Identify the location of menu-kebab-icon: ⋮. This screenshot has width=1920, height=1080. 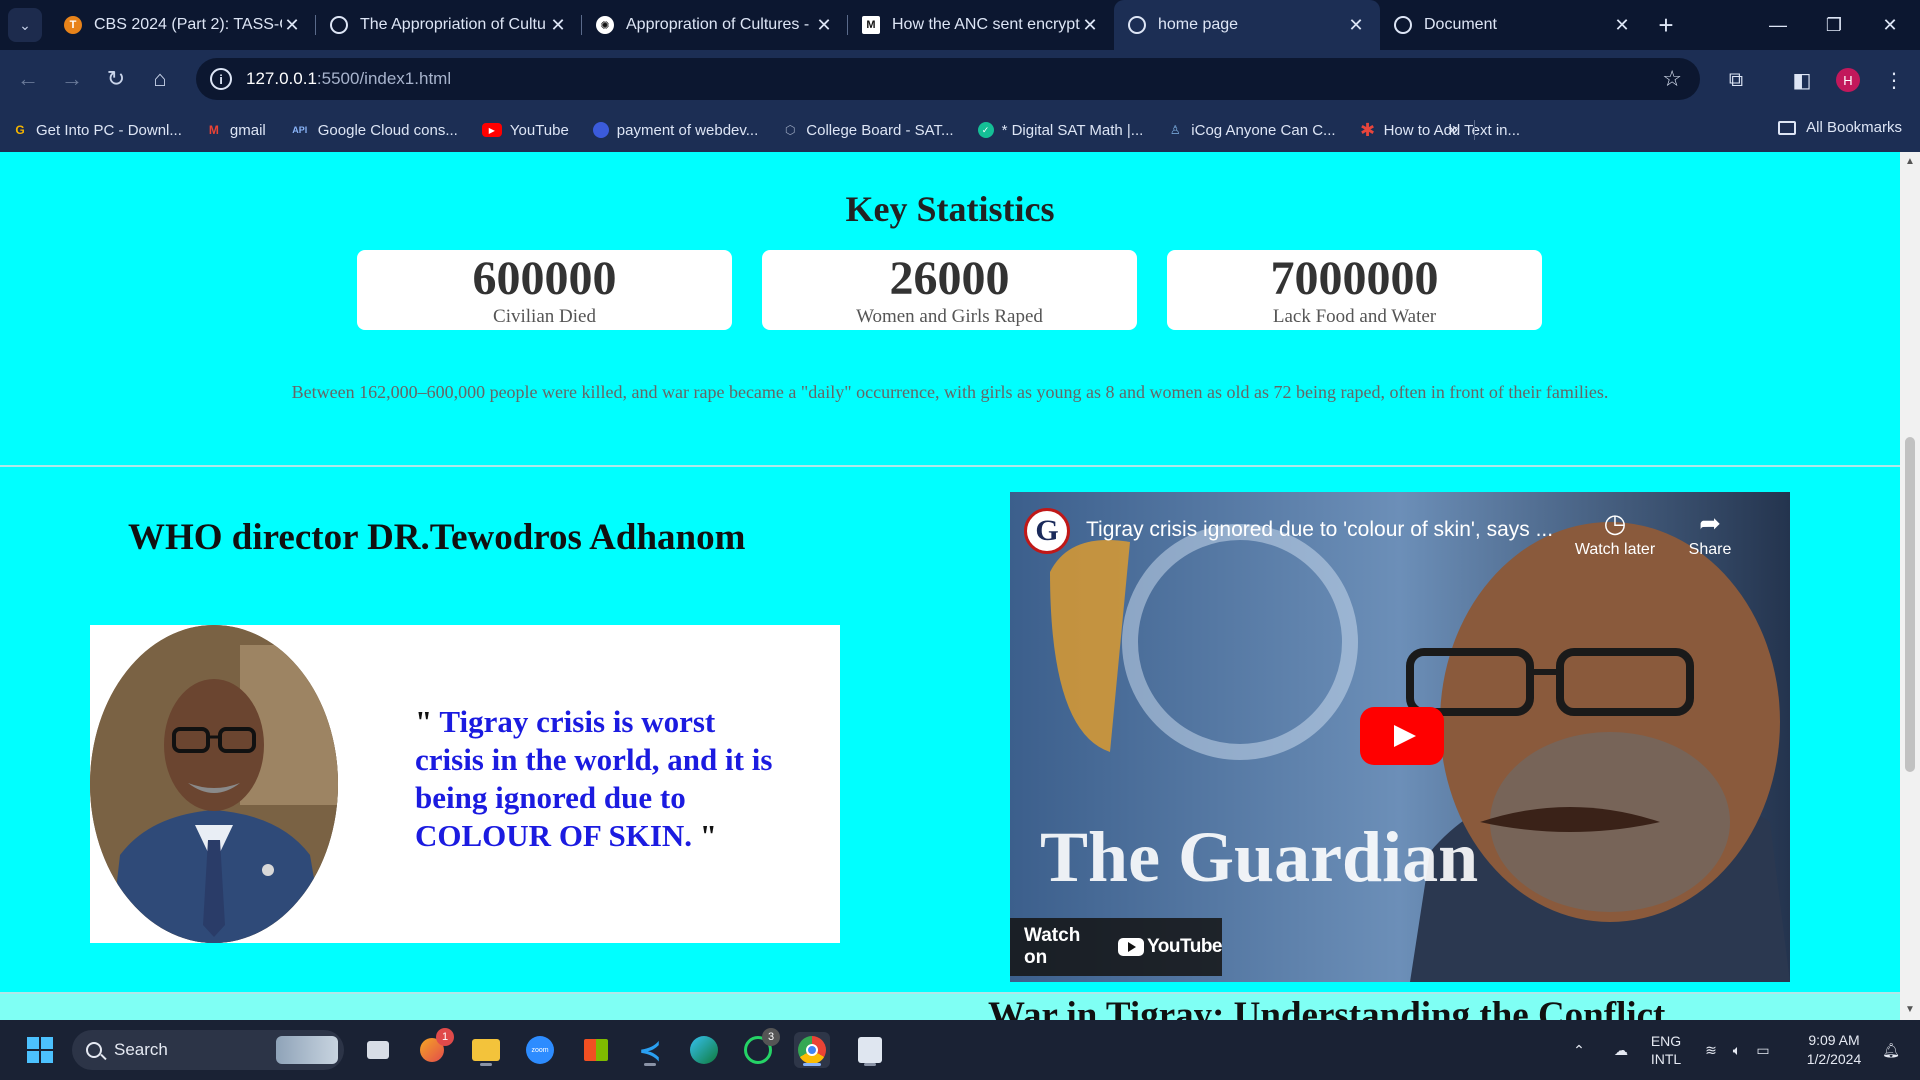
(1894, 80).